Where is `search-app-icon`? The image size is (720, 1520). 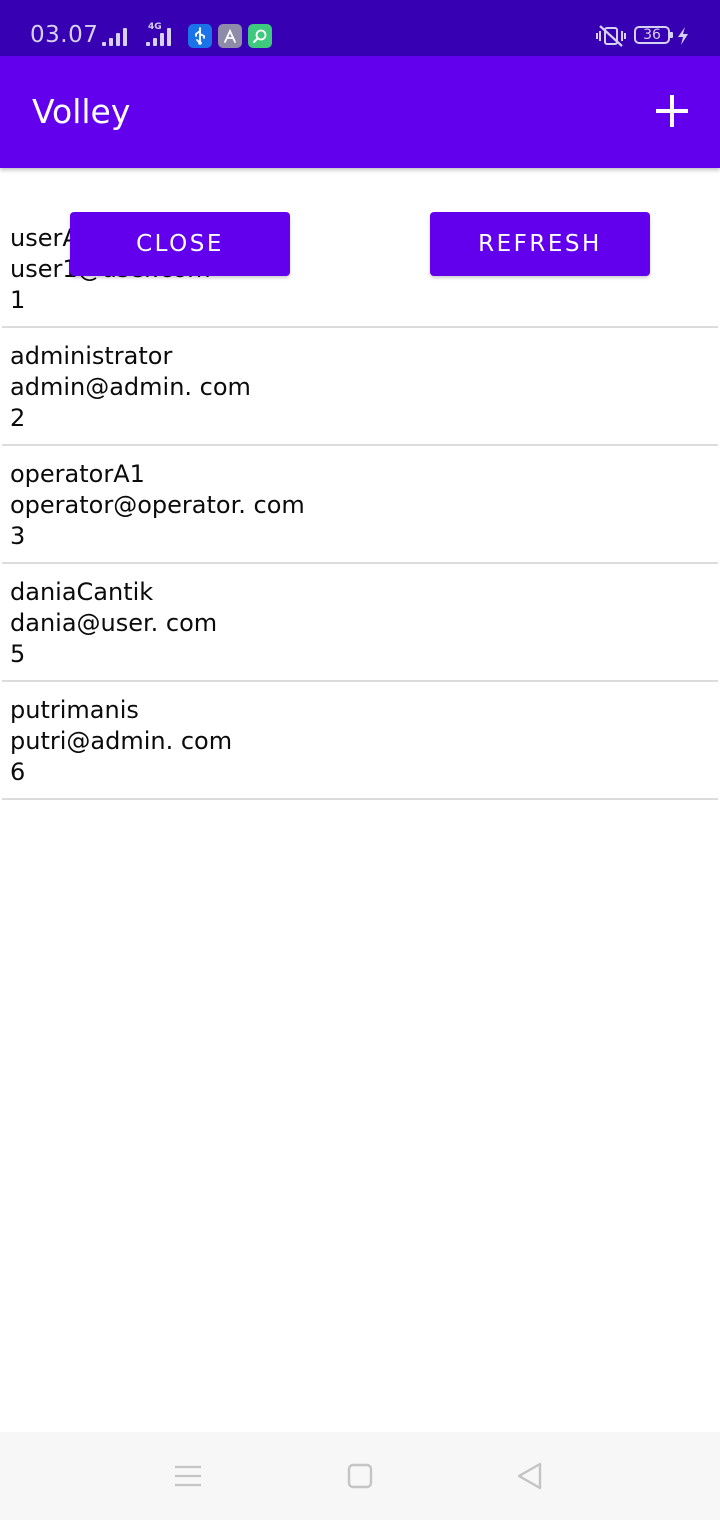
search-app-icon is located at coordinates (260, 36).